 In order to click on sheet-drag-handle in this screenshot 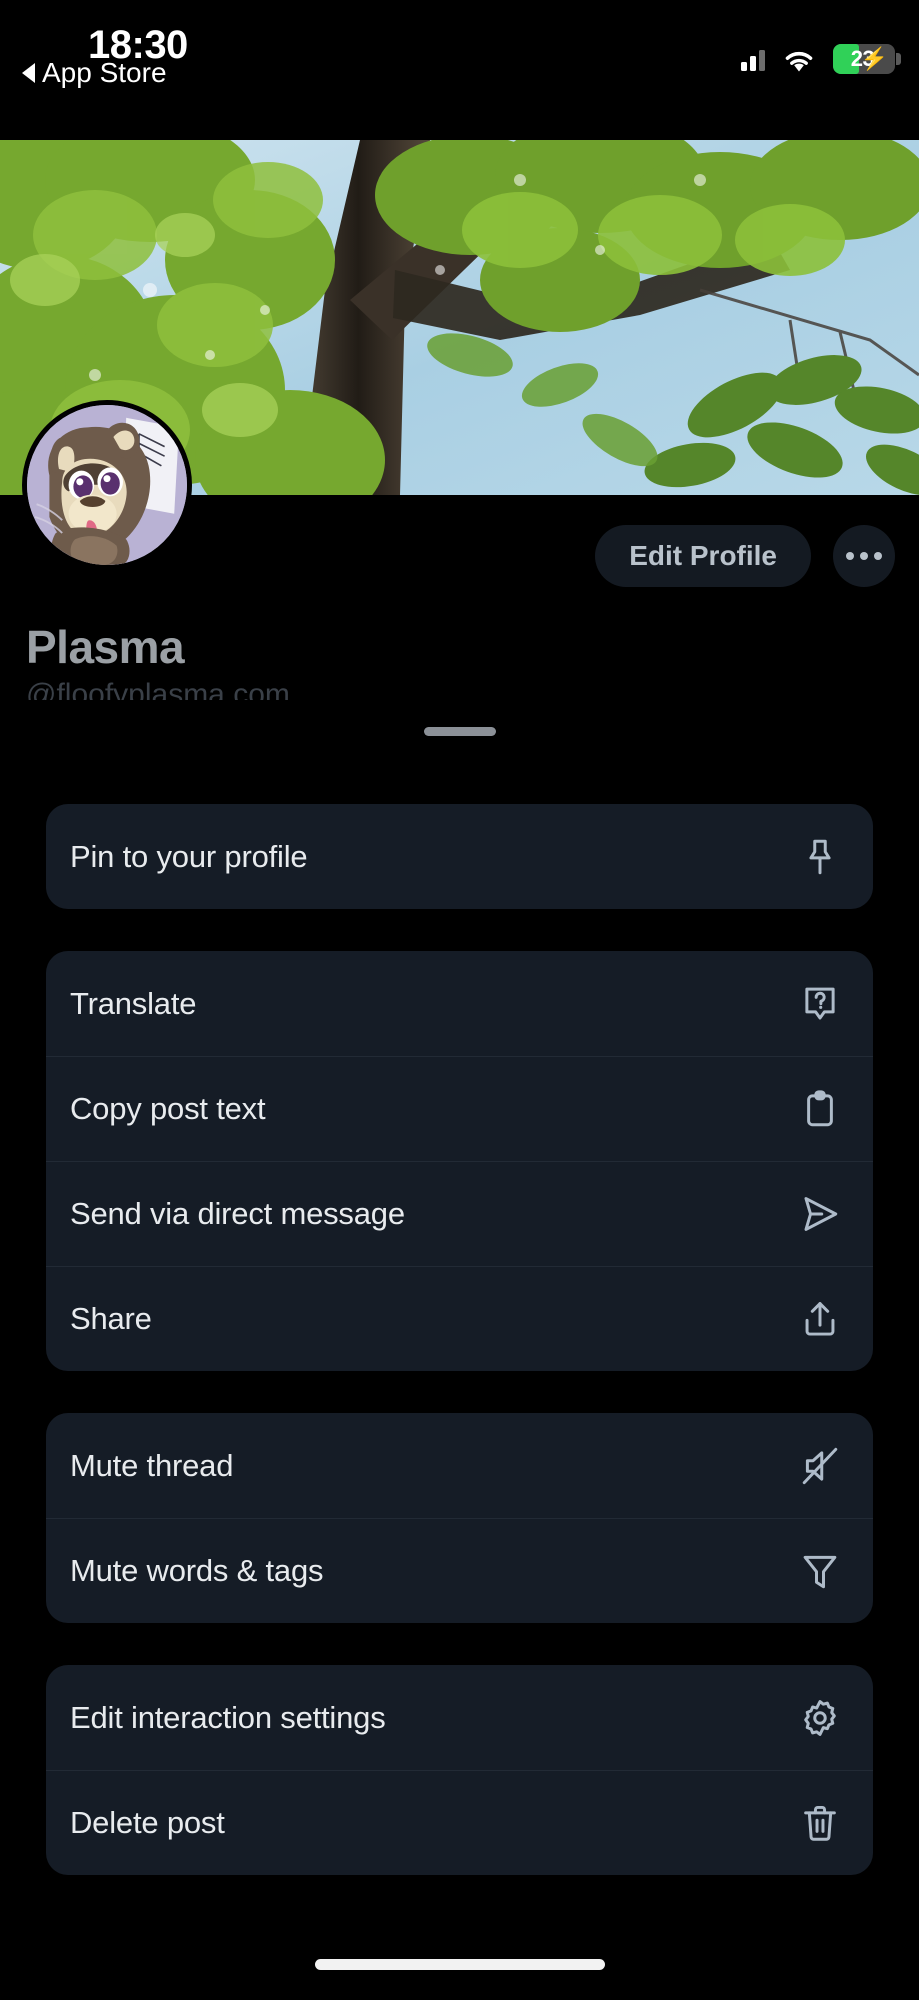, I will do `click(459, 731)`.